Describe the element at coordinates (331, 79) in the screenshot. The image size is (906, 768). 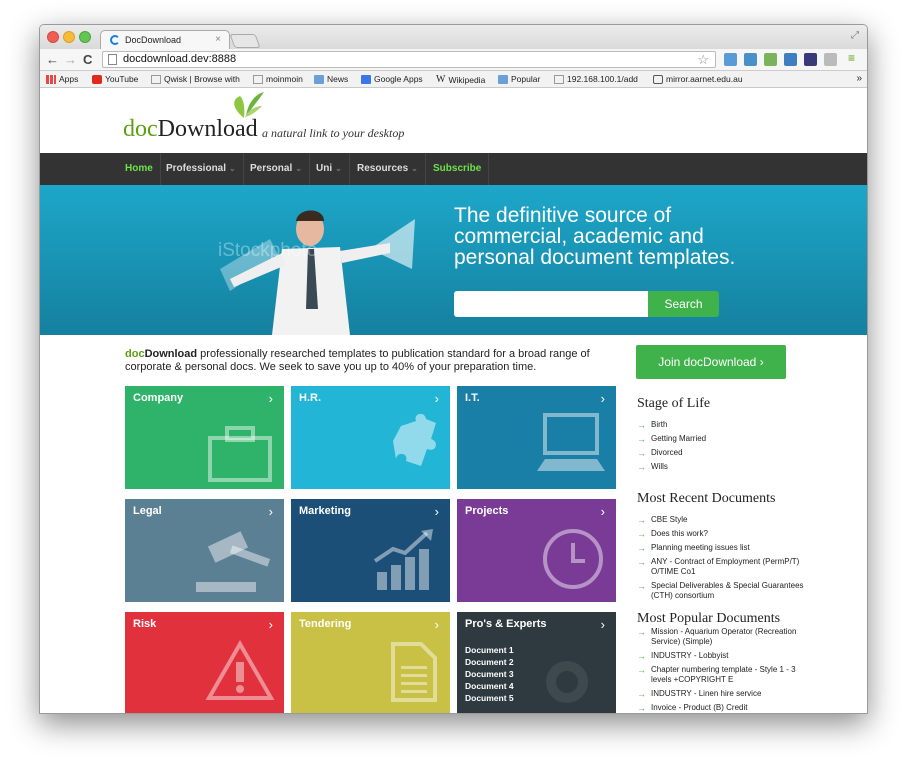
I see `bookmark-news: News` at that location.